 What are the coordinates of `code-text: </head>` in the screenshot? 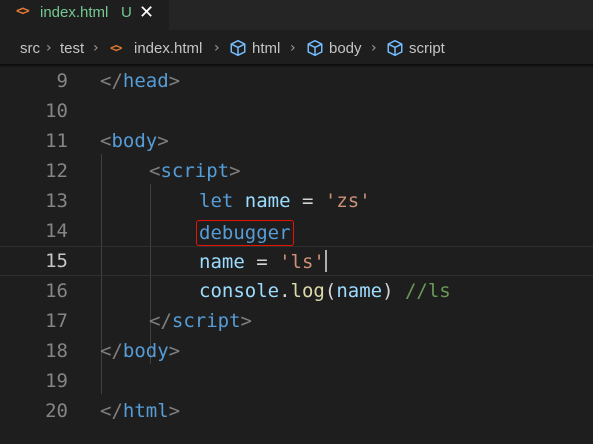 It's located at (140, 81).